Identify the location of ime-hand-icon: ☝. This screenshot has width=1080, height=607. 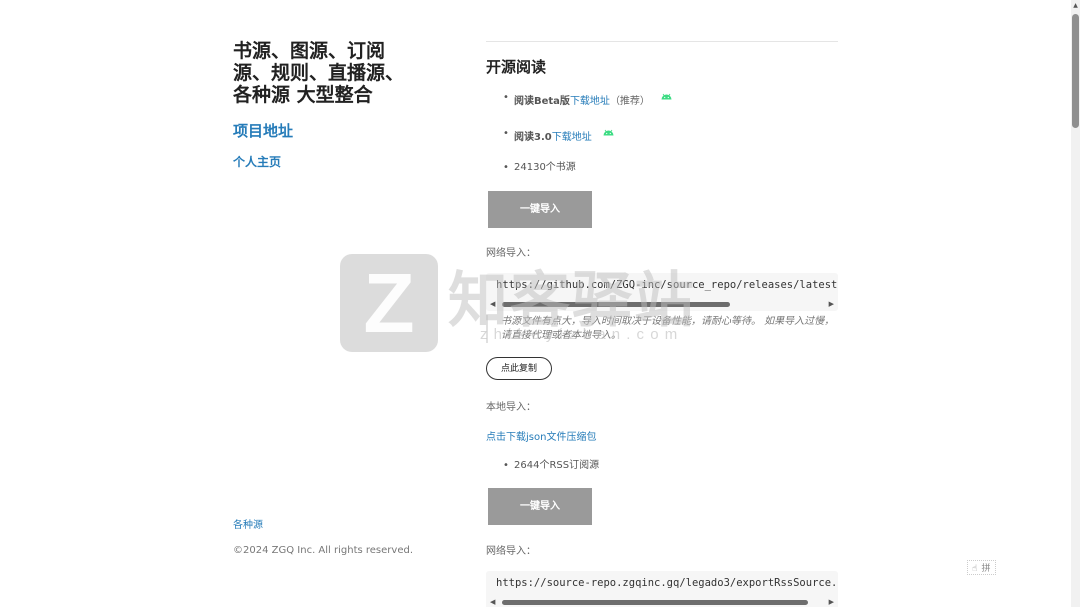
(975, 569).